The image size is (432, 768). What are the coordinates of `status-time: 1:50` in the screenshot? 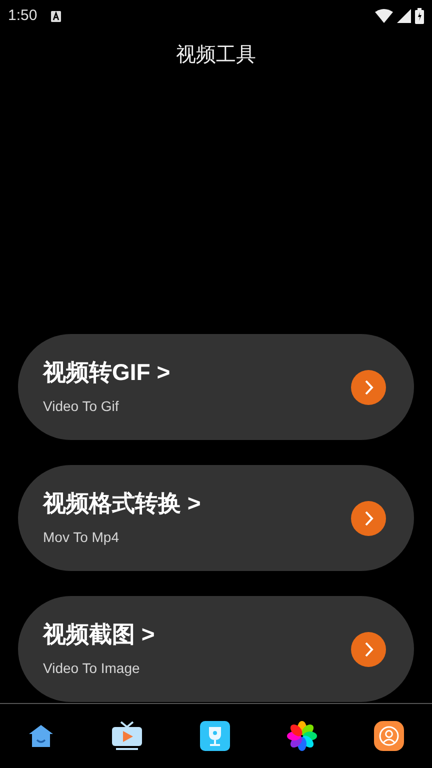 It's located at (23, 16).